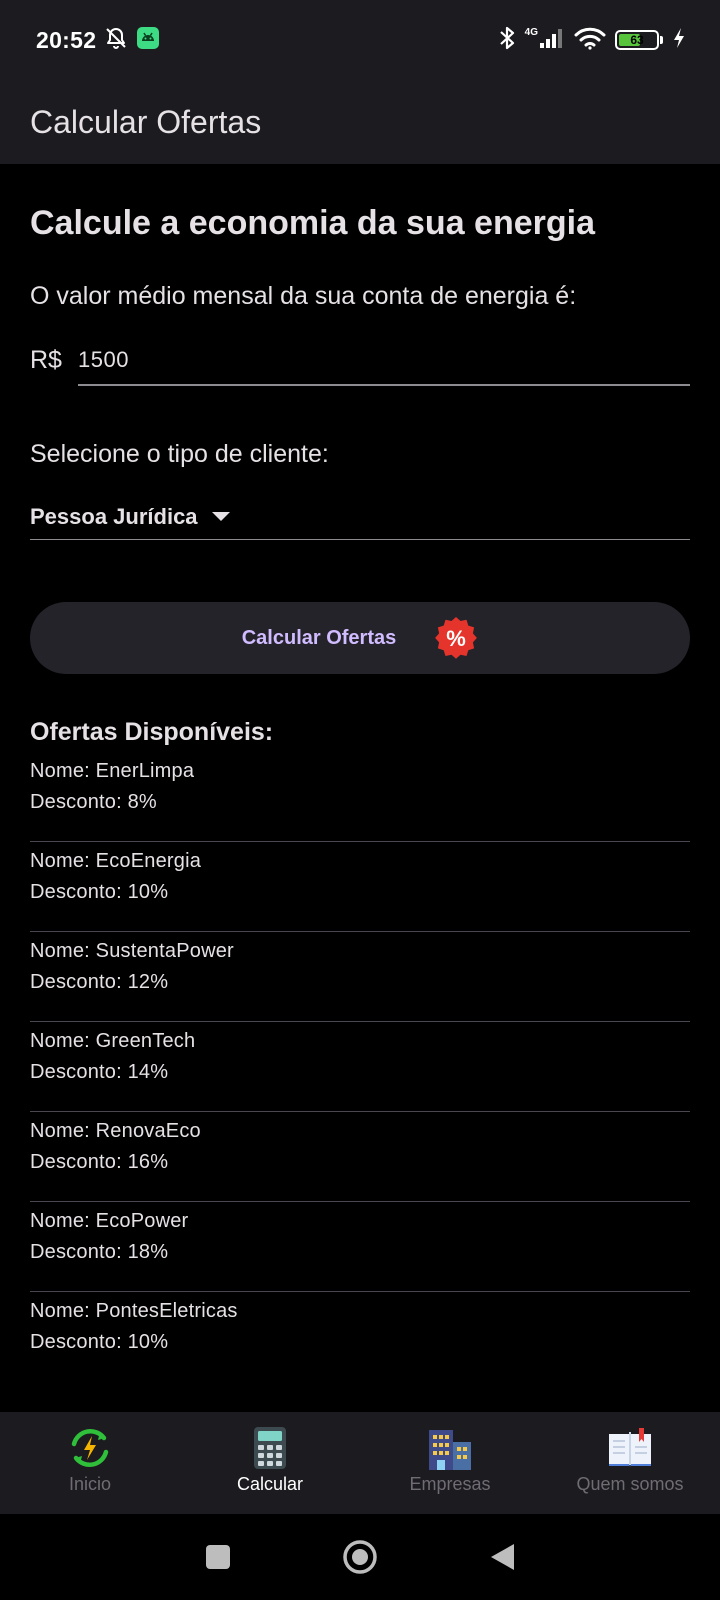 This screenshot has height=1600, width=720. I want to click on network-type-label: 4G, so click(531, 32).